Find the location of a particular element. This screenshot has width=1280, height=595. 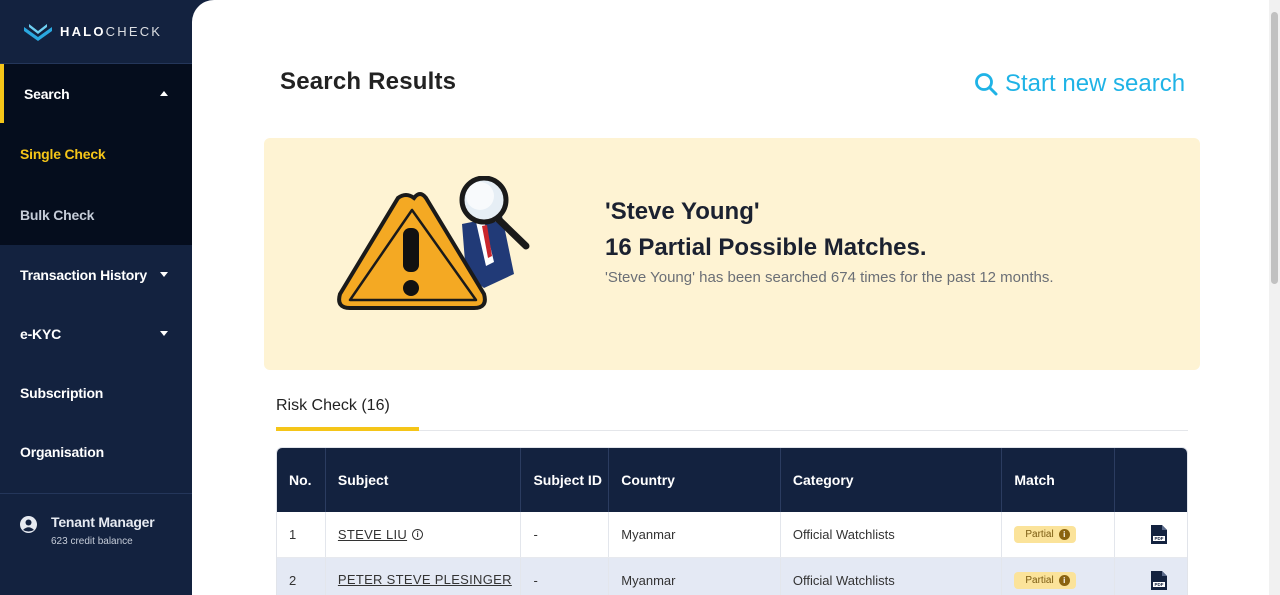

caret-up-icon is located at coordinates (164, 93).